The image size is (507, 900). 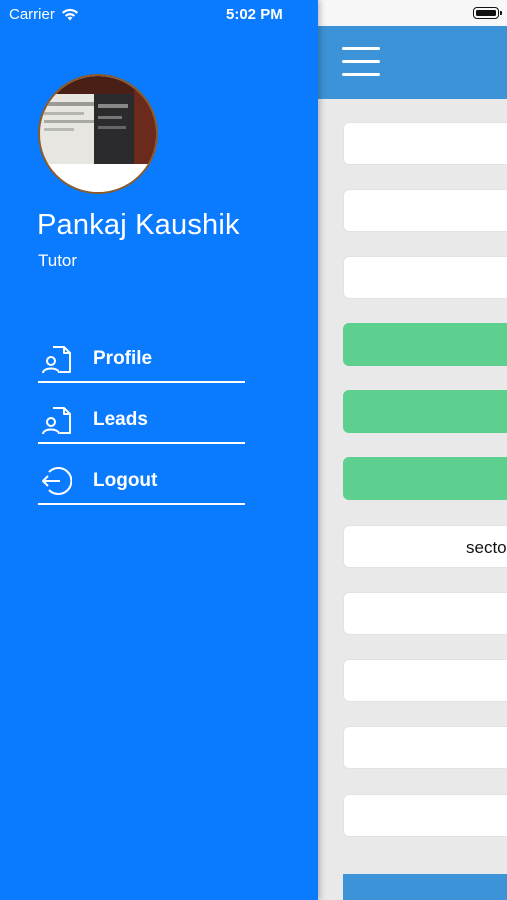 I want to click on avatar, so click(x=98, y=134).